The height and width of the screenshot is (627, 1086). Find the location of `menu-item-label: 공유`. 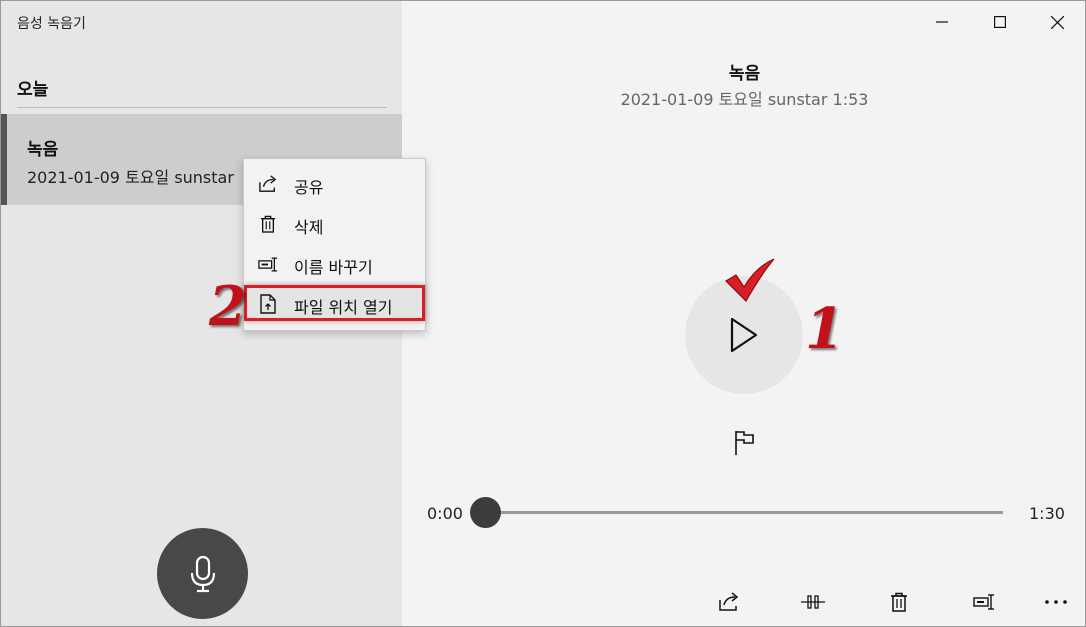

menu-item-label: 공유 is located at coordinates (309, 187).